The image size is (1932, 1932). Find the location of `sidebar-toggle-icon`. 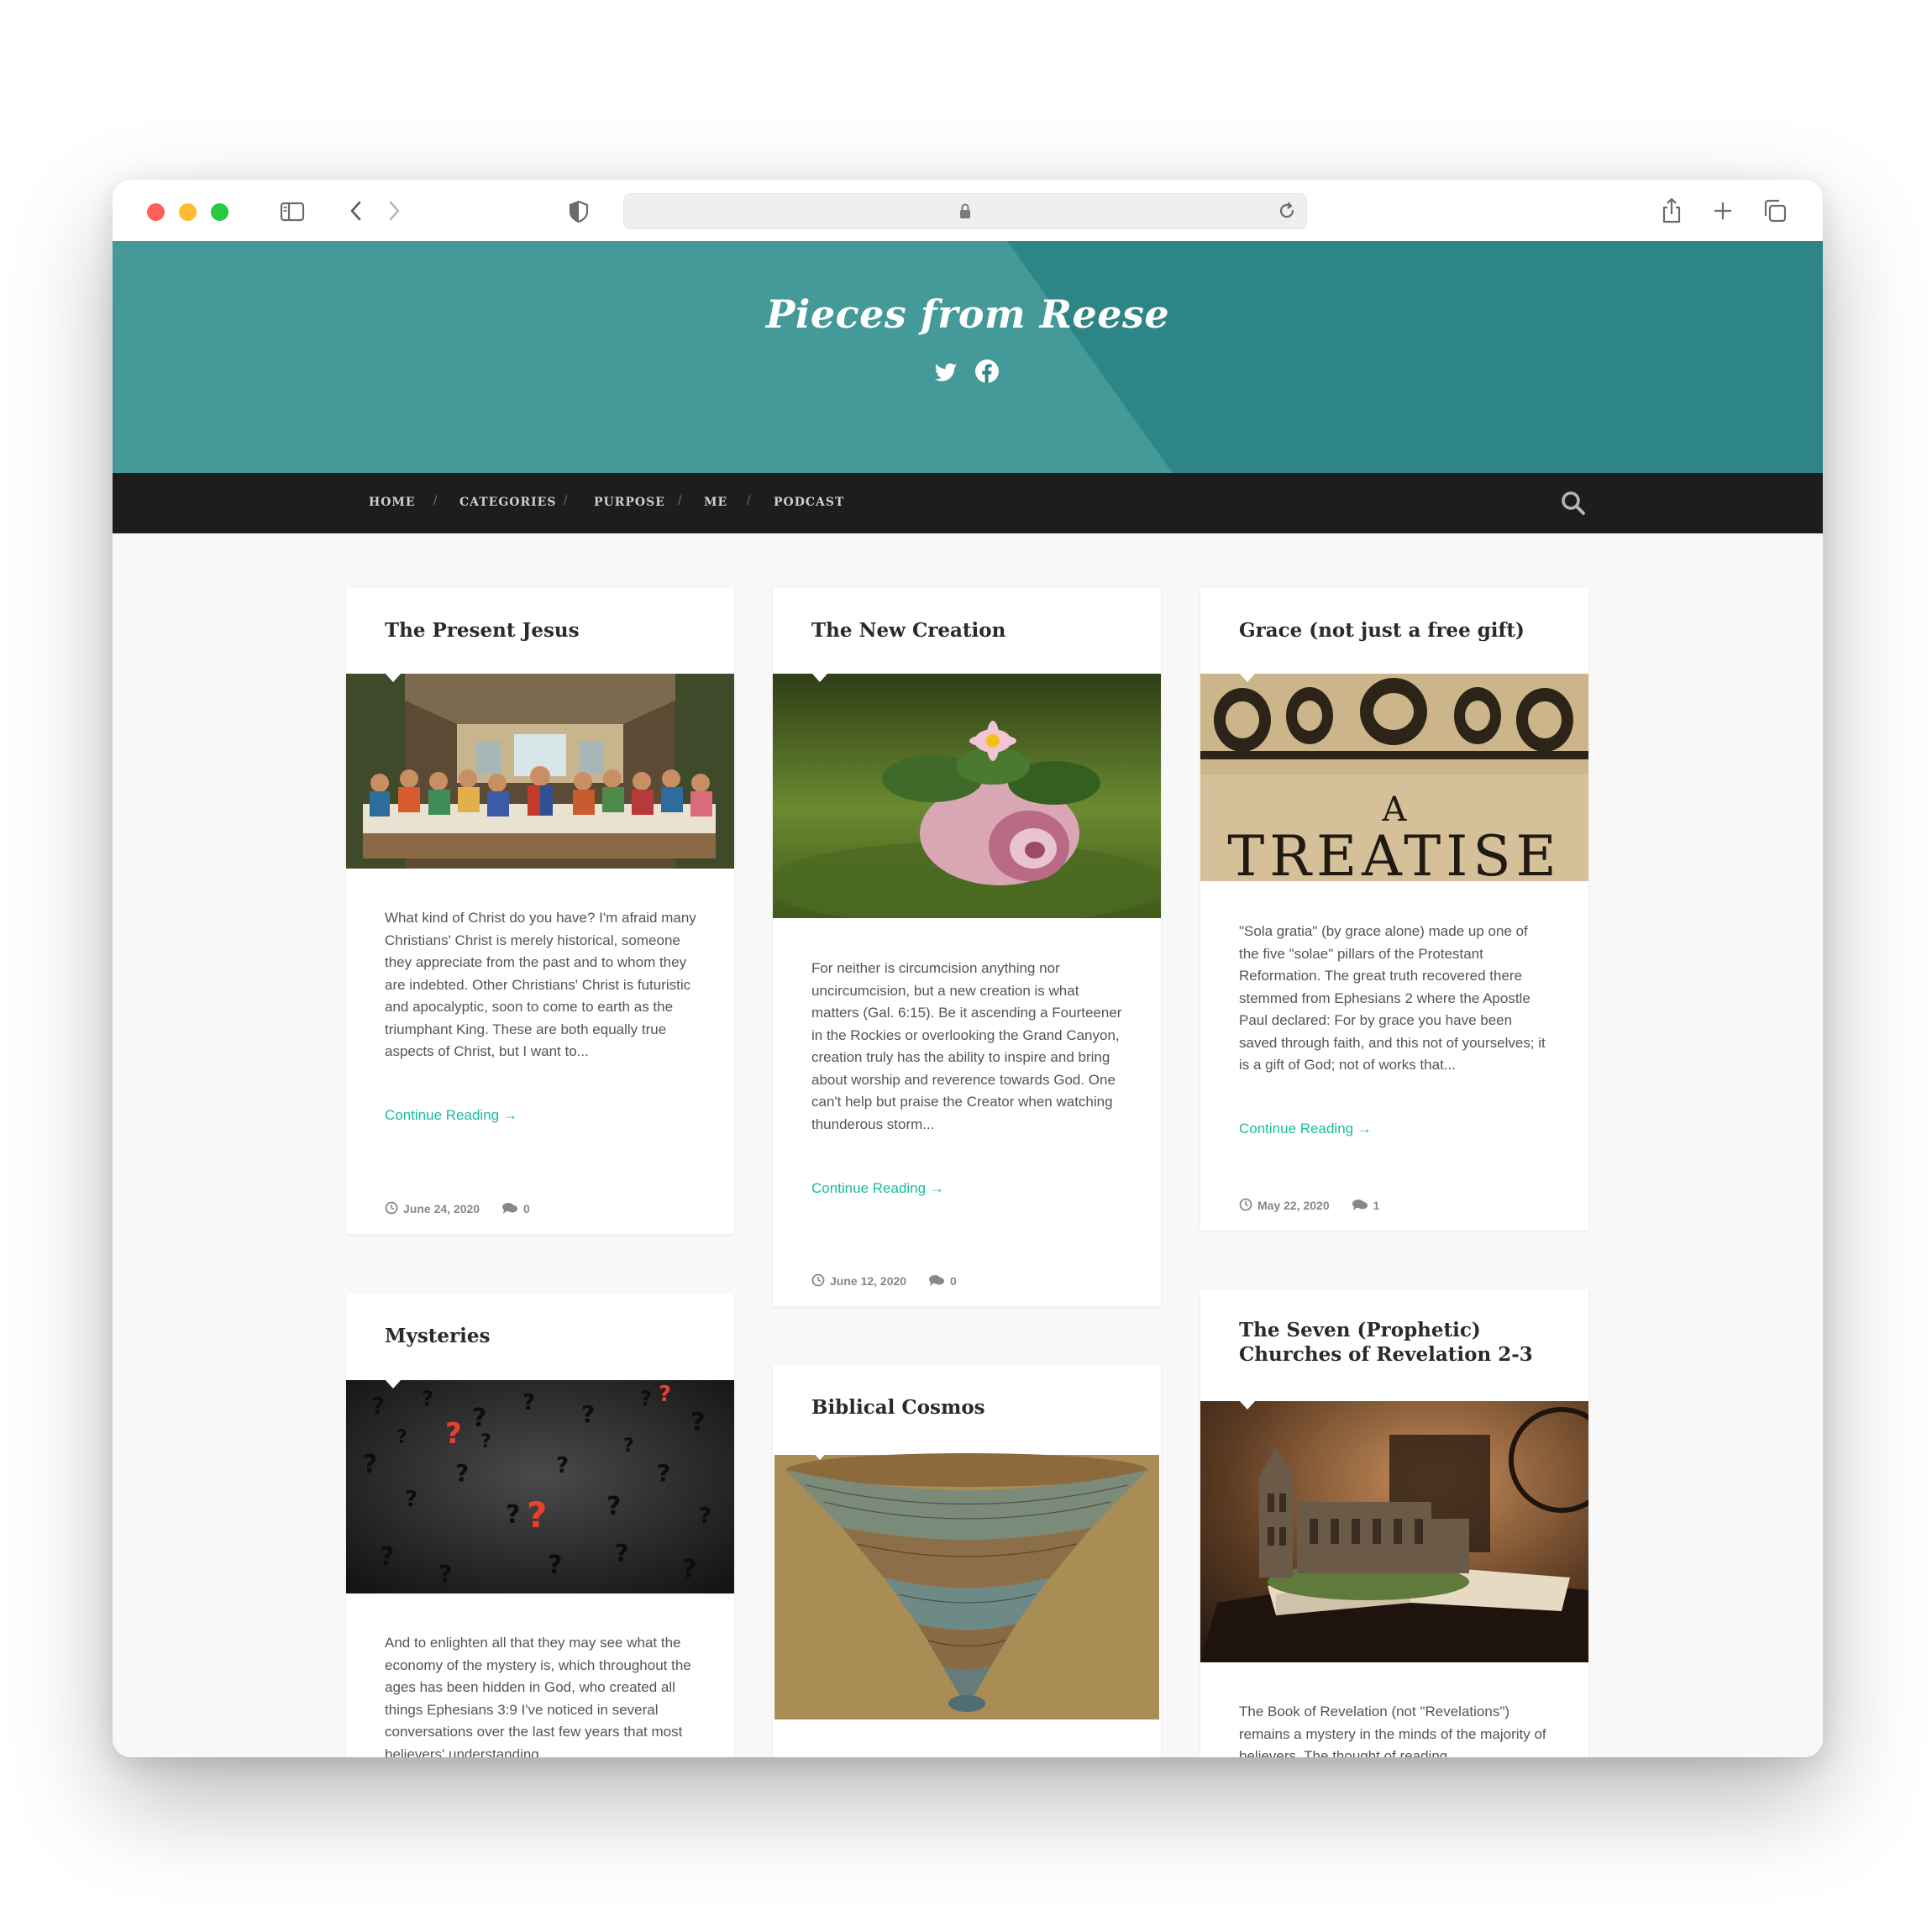

sidebar-toggle-icon is located at coordinates (292, 211).